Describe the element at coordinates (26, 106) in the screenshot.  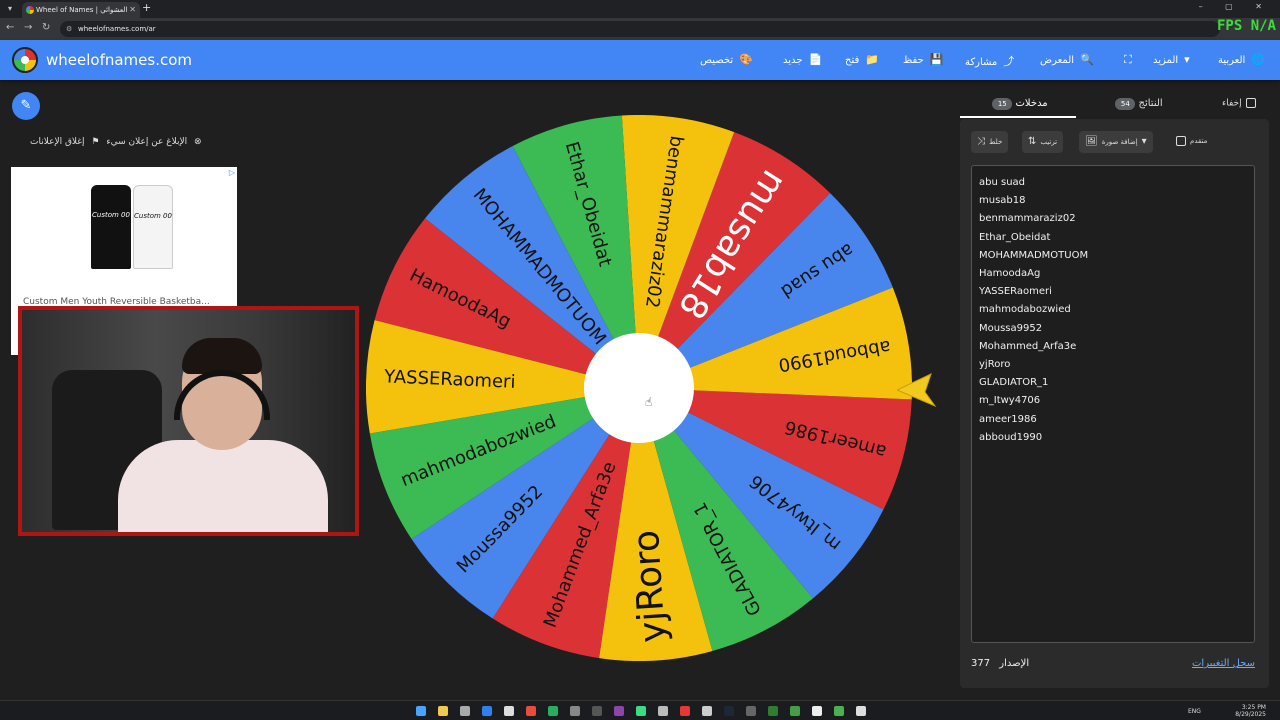
I see `edit-icon: ✎` at that location.